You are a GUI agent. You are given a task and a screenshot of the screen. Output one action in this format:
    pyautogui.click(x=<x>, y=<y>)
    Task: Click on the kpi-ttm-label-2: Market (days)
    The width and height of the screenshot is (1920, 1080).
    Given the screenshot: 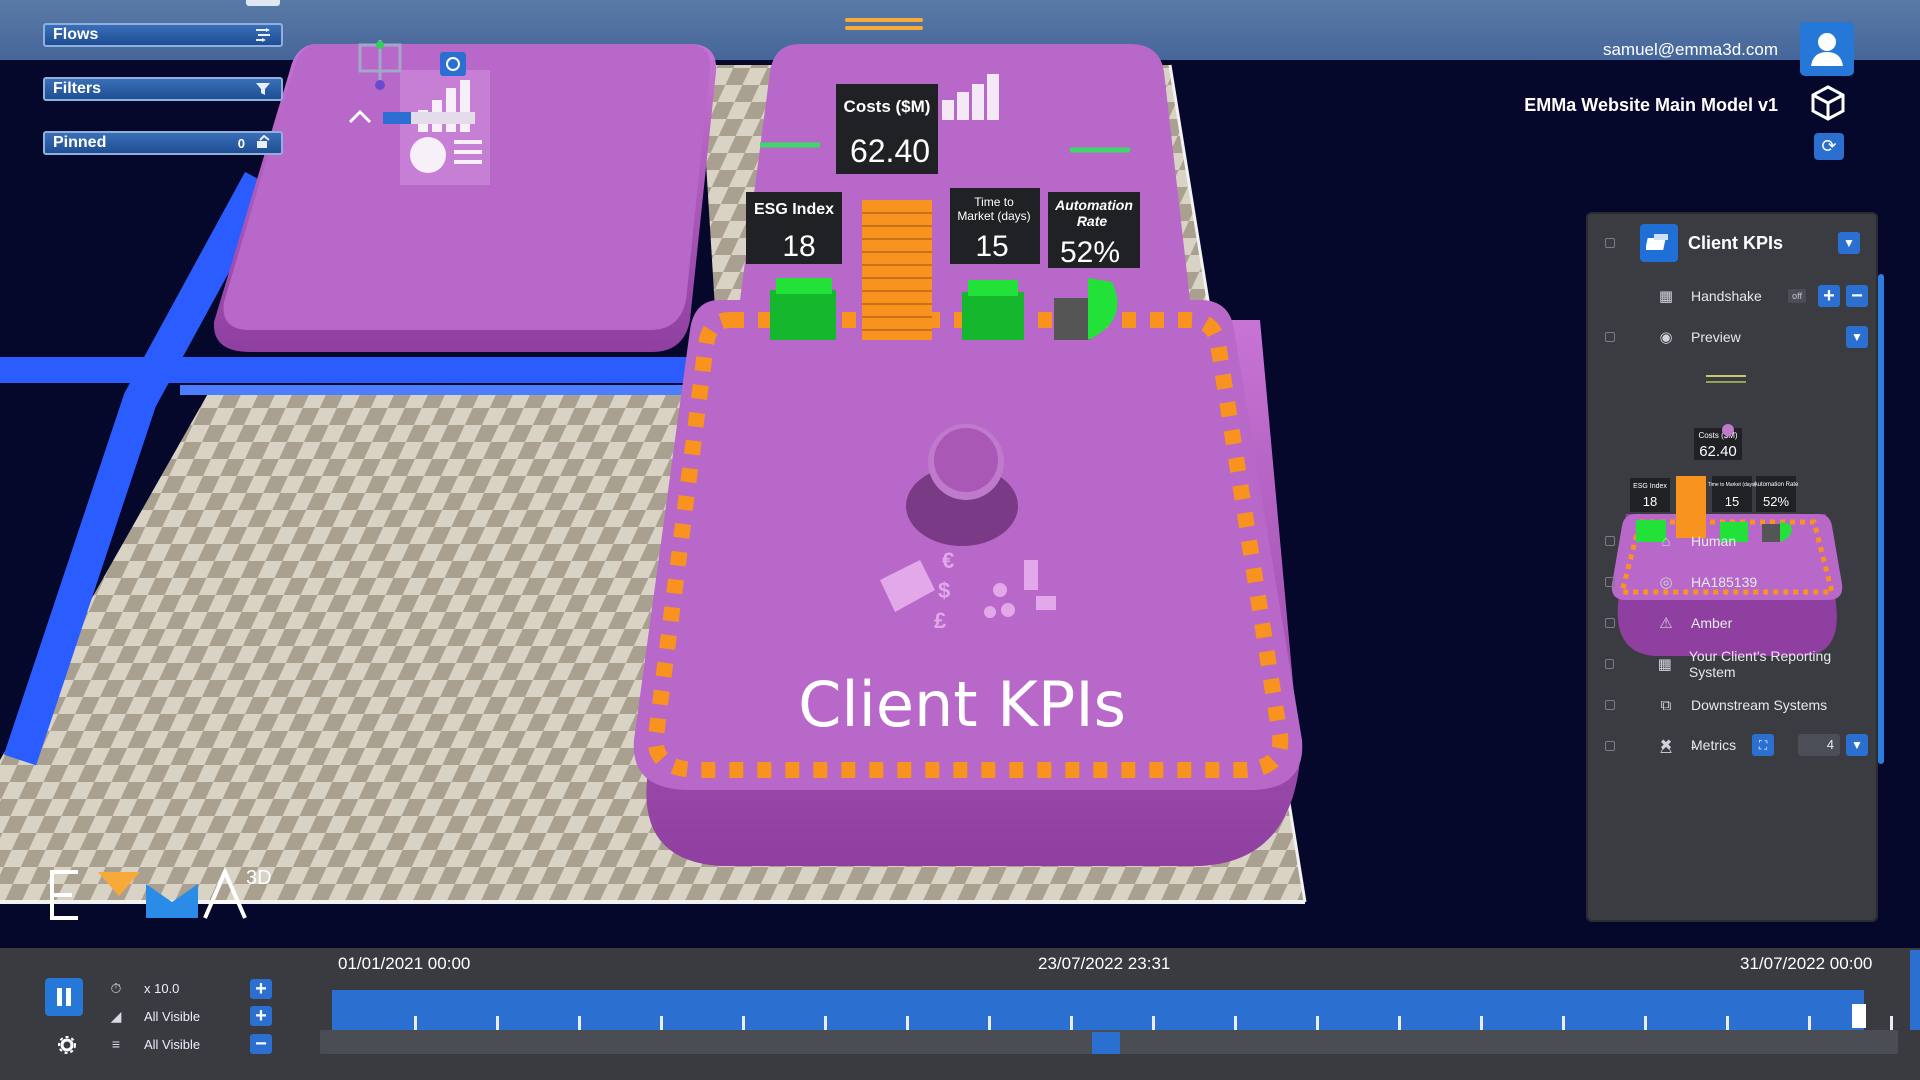 What is the action you would take?
    pyautogui.click(x=993, y=216)
    